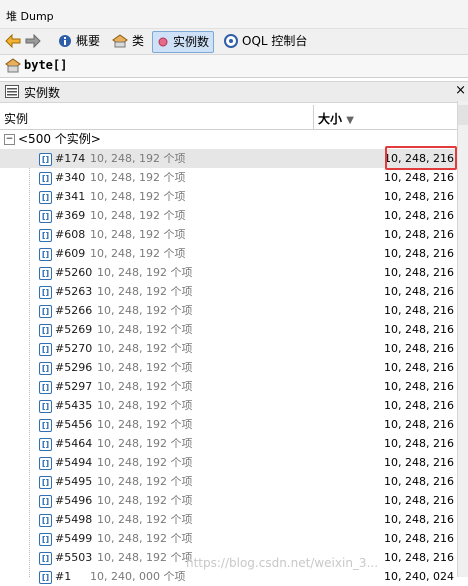 This screenshot has height=586, width=468. I want to click on oql-console-tab-label: OQL 控制台, so click(275, 41).